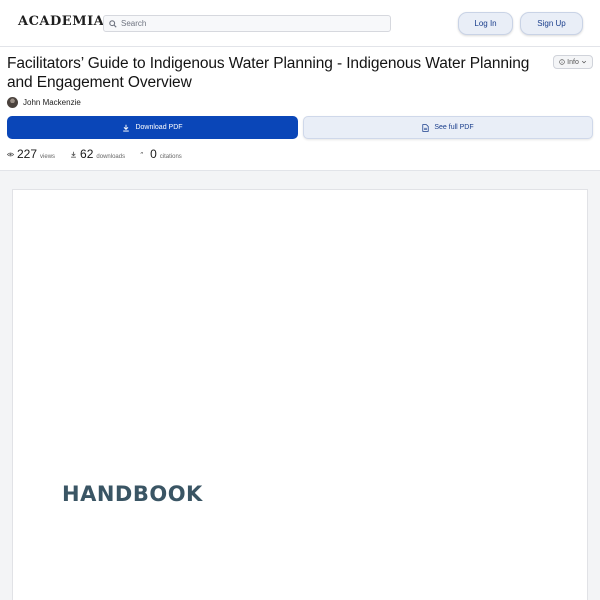 This screenshot has height=600, width=600. Describe the element at coordinates (454, 127) in the screenshot. I see `see-full-pdf-label: See full PDF` at that location.